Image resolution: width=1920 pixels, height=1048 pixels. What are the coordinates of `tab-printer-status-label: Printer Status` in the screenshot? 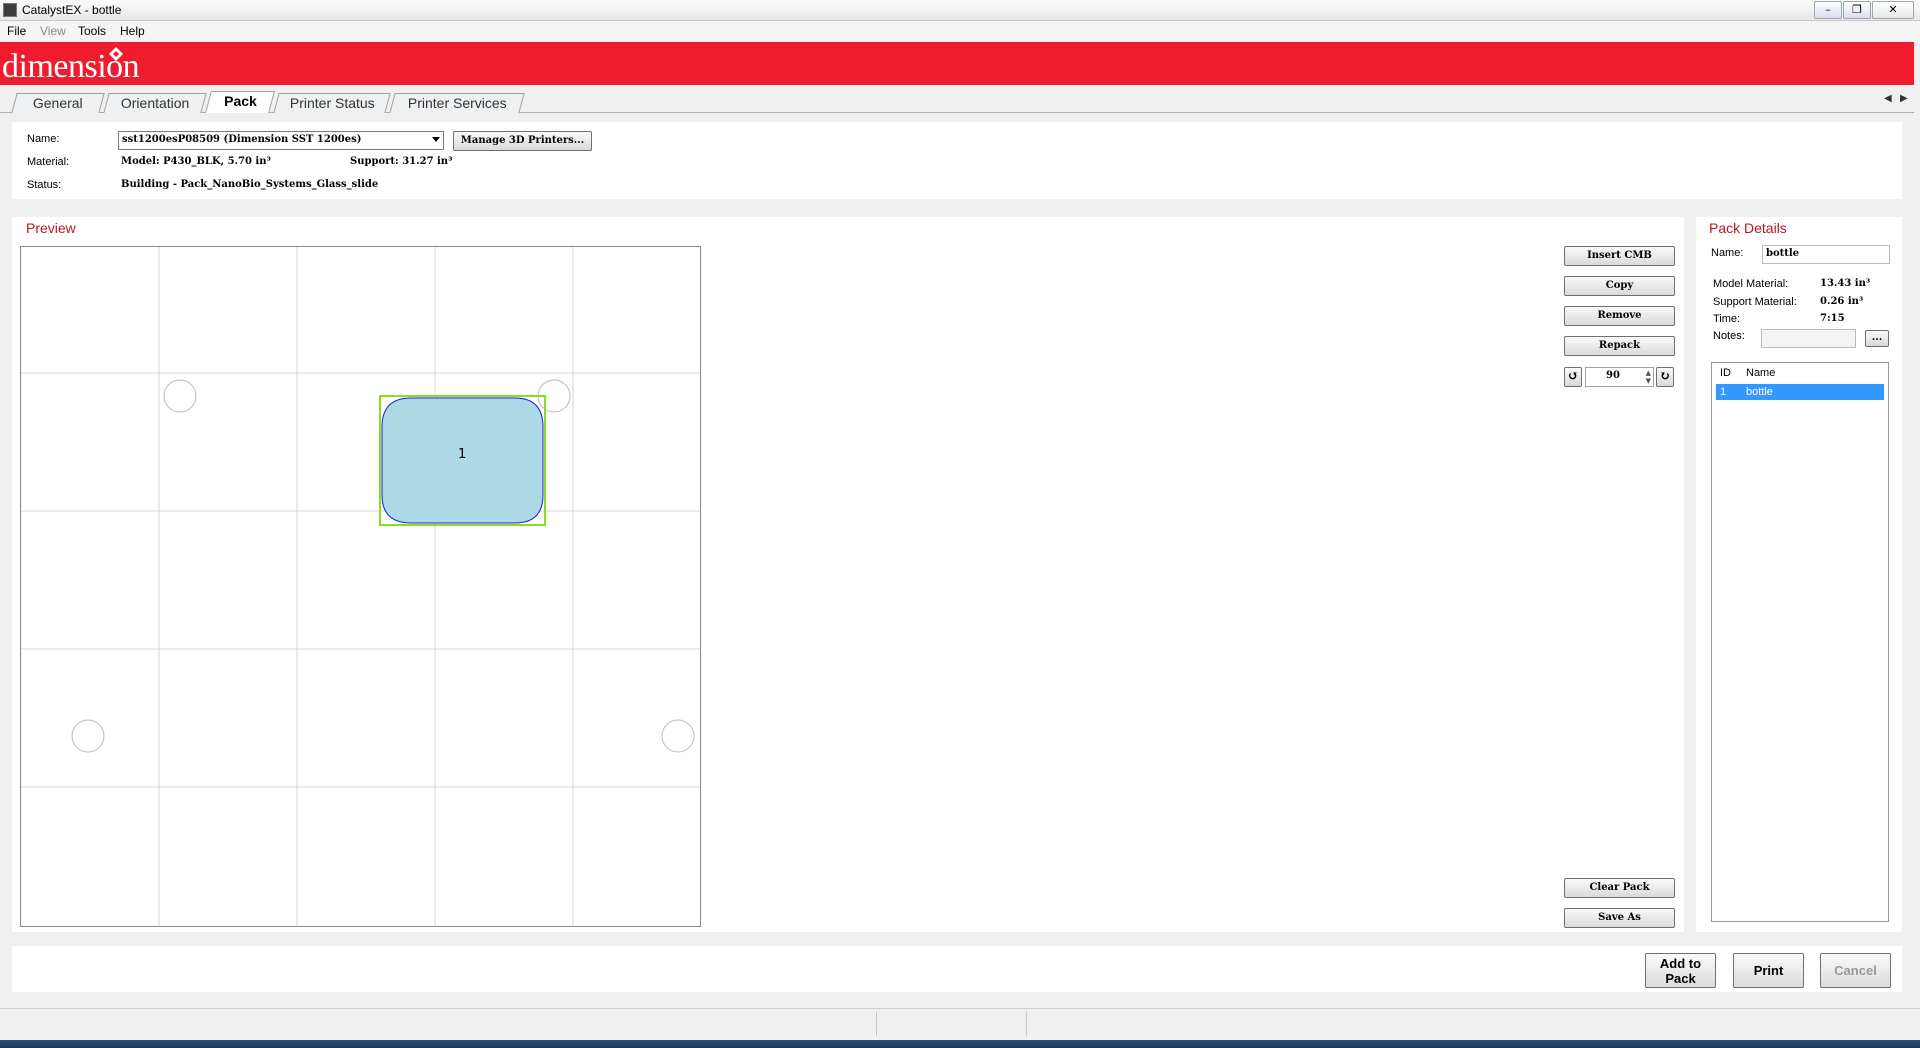 It's located at (332, 103).